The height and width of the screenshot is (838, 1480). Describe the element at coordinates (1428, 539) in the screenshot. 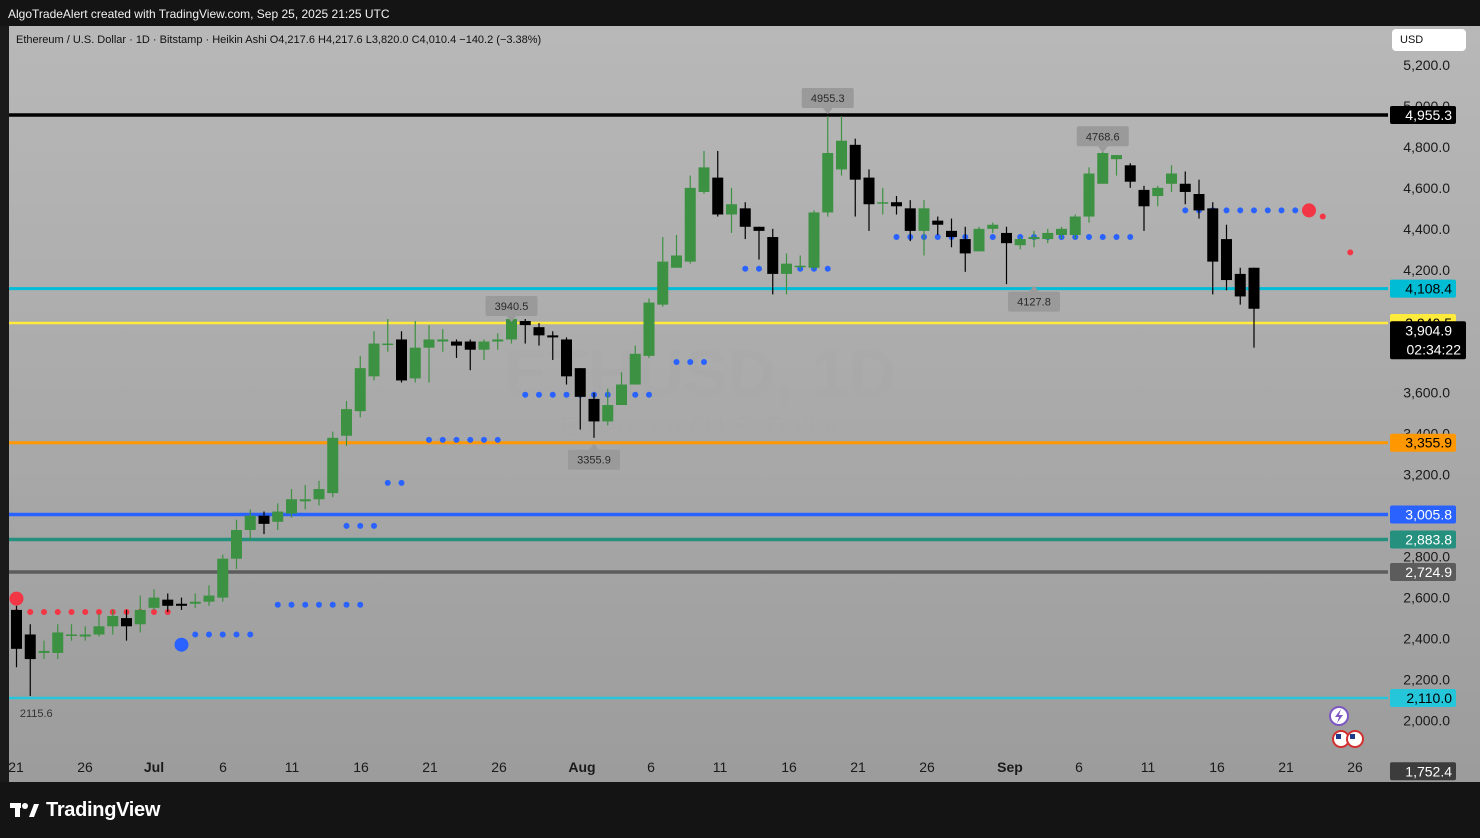

I see `level-price-label: 2,883.8` at that location.